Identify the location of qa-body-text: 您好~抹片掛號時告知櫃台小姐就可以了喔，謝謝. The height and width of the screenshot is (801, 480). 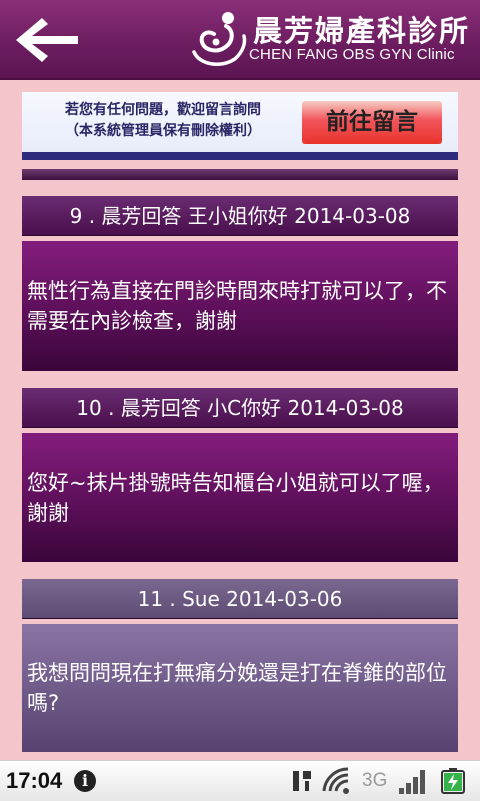
(235, 497).